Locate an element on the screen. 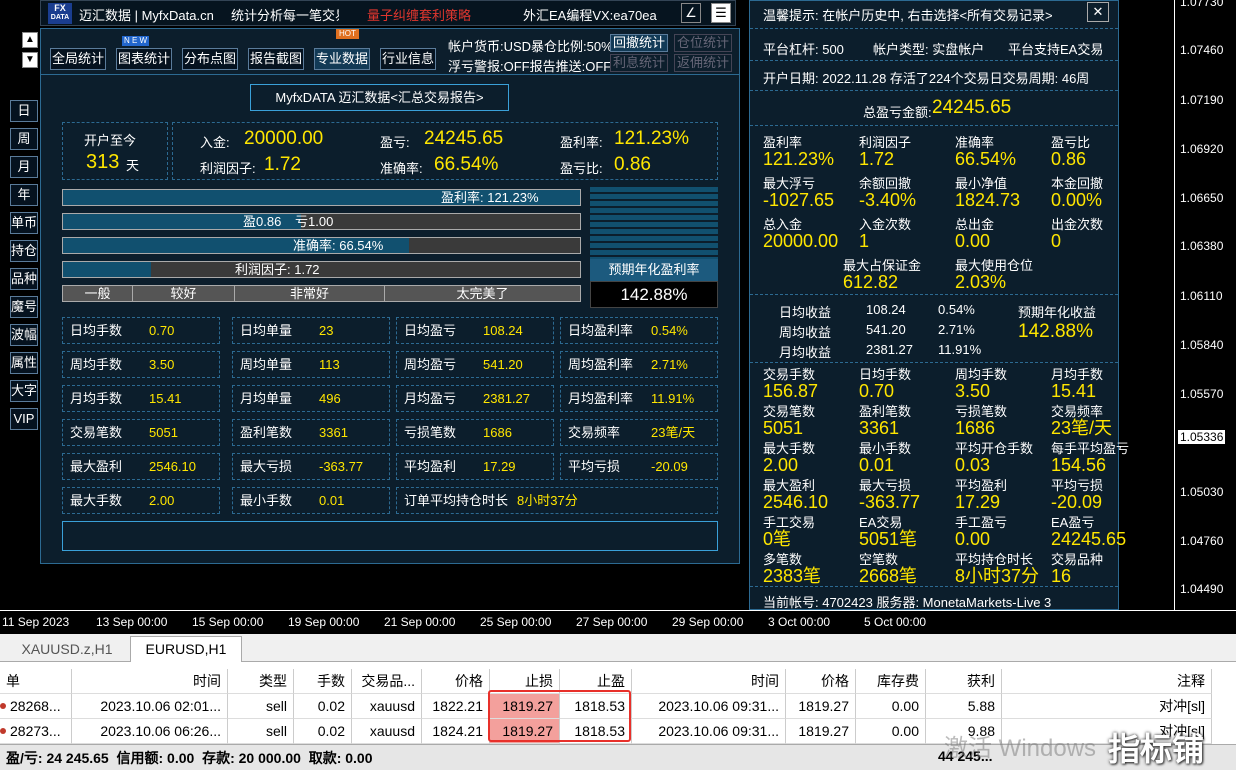  report-footer-box is located at coordinates (390, 536).